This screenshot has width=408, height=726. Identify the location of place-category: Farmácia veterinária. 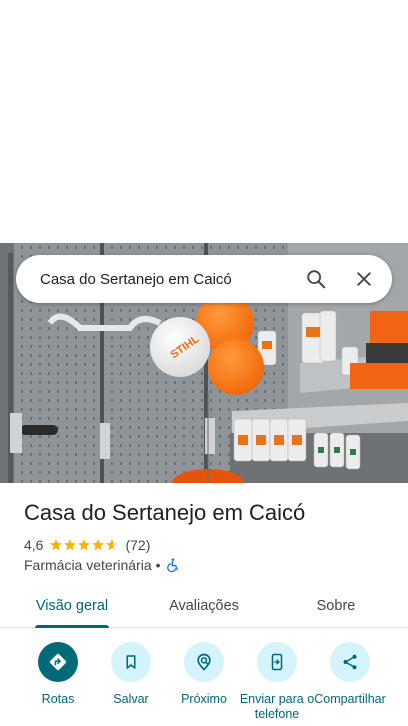
(88, 565).